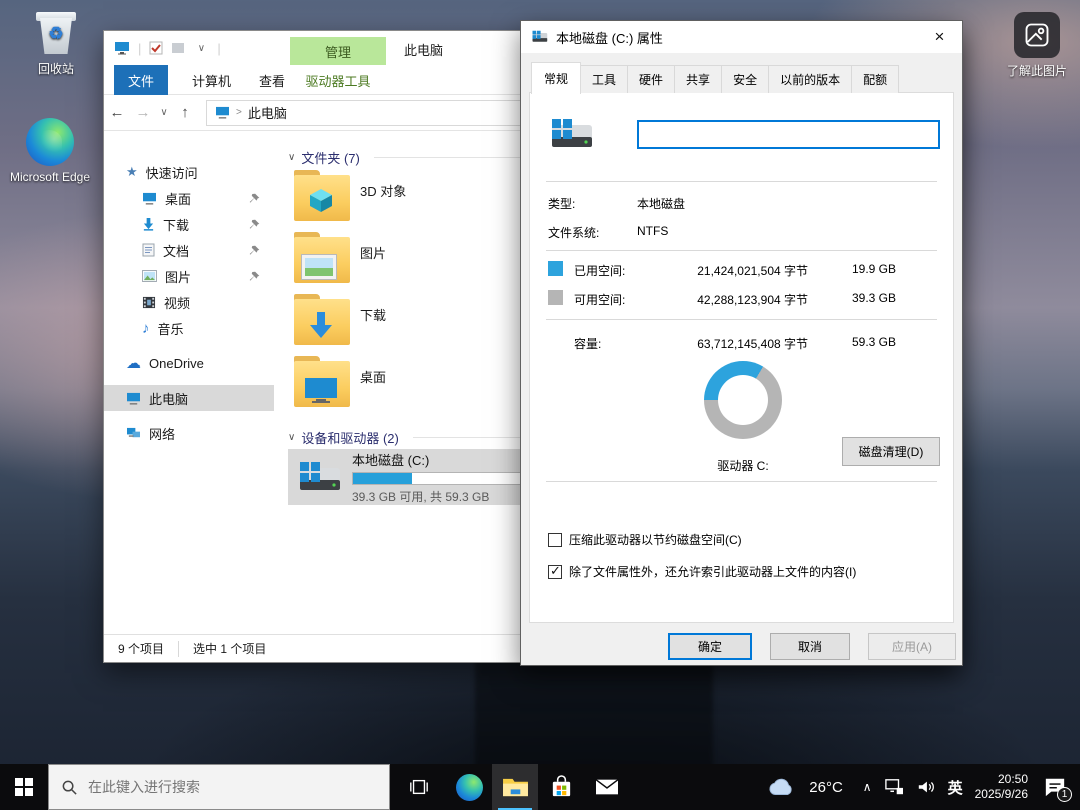  Describe the element at coordinates (1037, 35) in the screenshot. I see `picture-icon` at that location.